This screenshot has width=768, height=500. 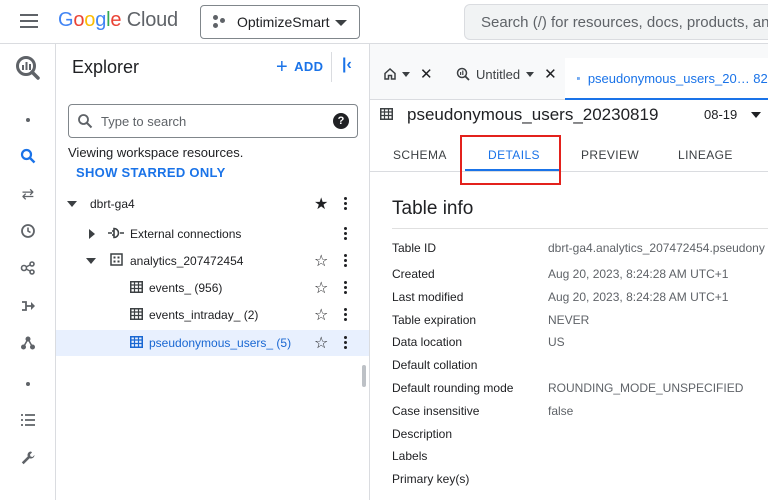 I want to click on info-row-created: Created Aug 20, 2023, 8:24:28 AM UTC+1, so click(x=580, y=274).